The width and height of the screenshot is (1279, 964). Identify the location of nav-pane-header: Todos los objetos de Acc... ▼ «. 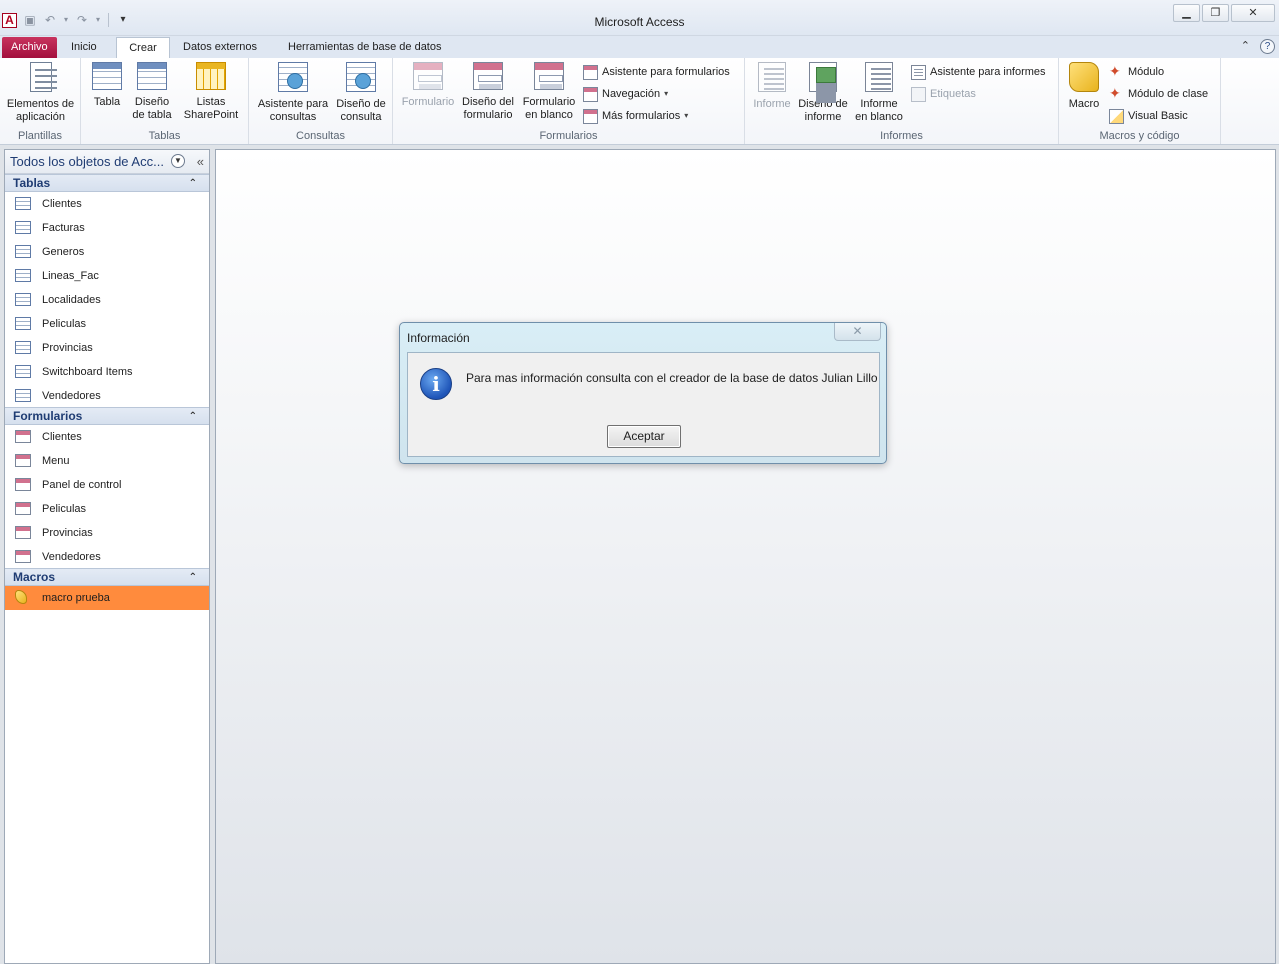
(107, 162).